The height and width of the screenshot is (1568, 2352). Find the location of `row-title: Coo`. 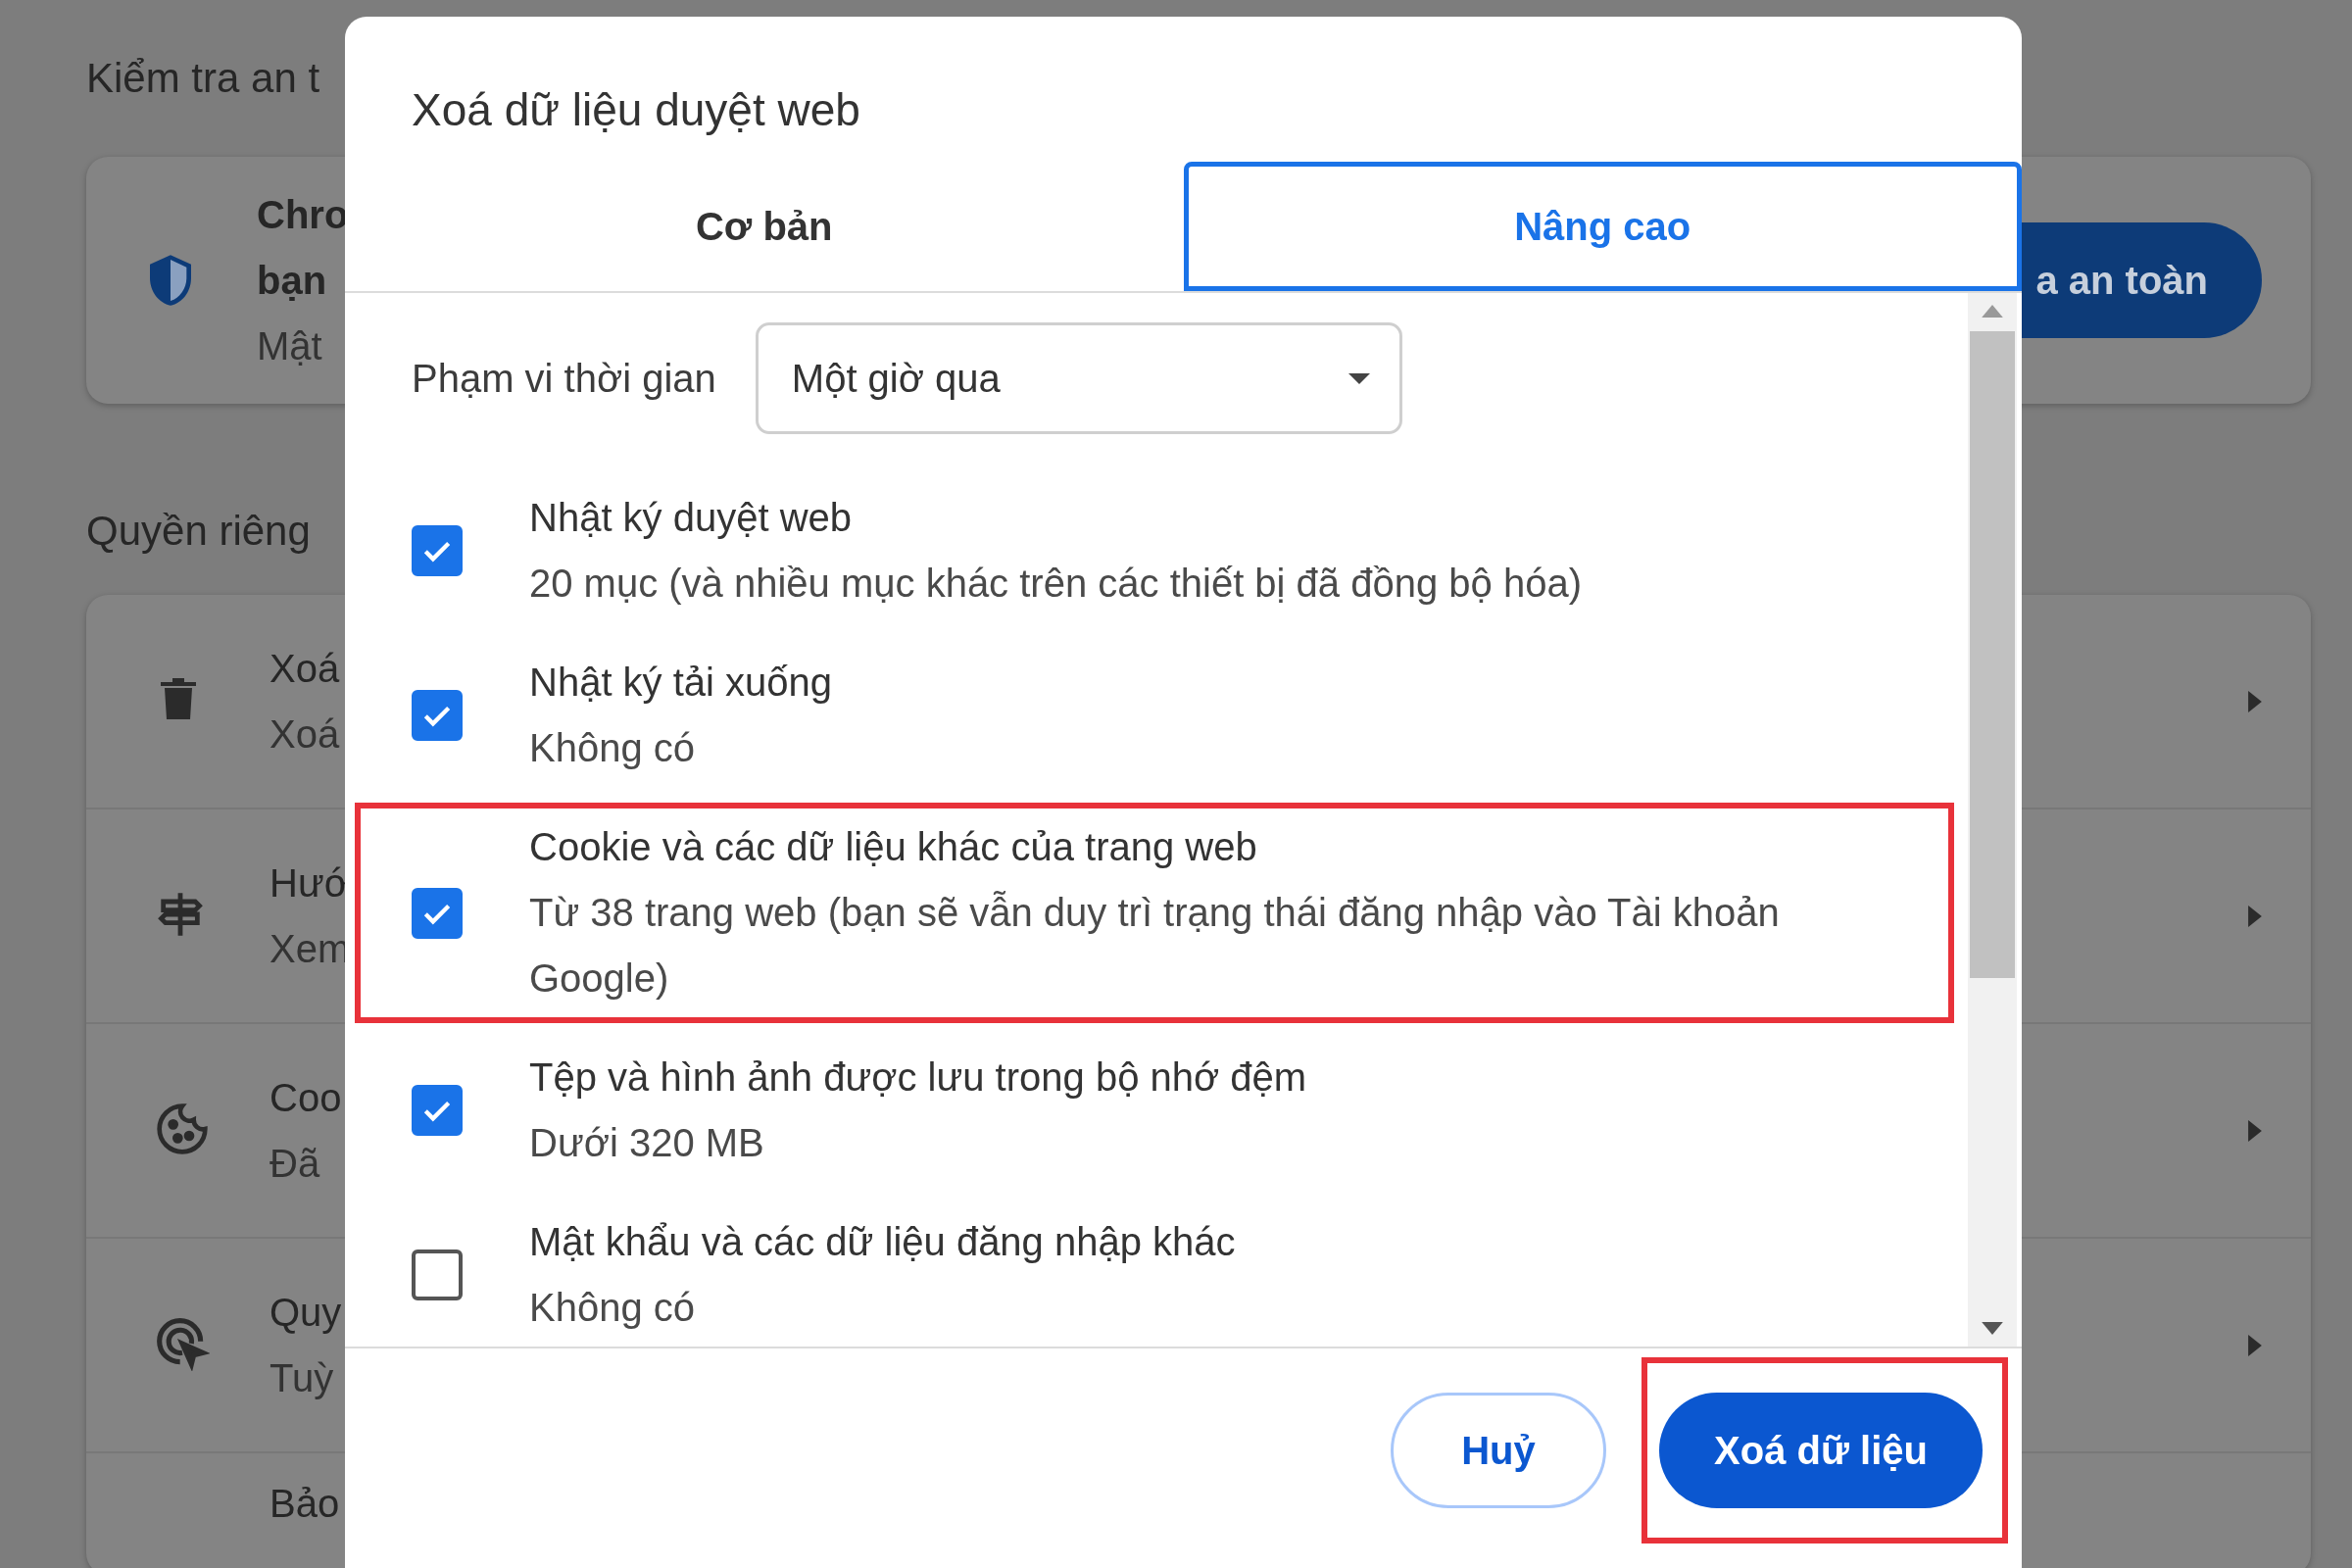

row-title: Coo is located at coordinates (306, 1097).